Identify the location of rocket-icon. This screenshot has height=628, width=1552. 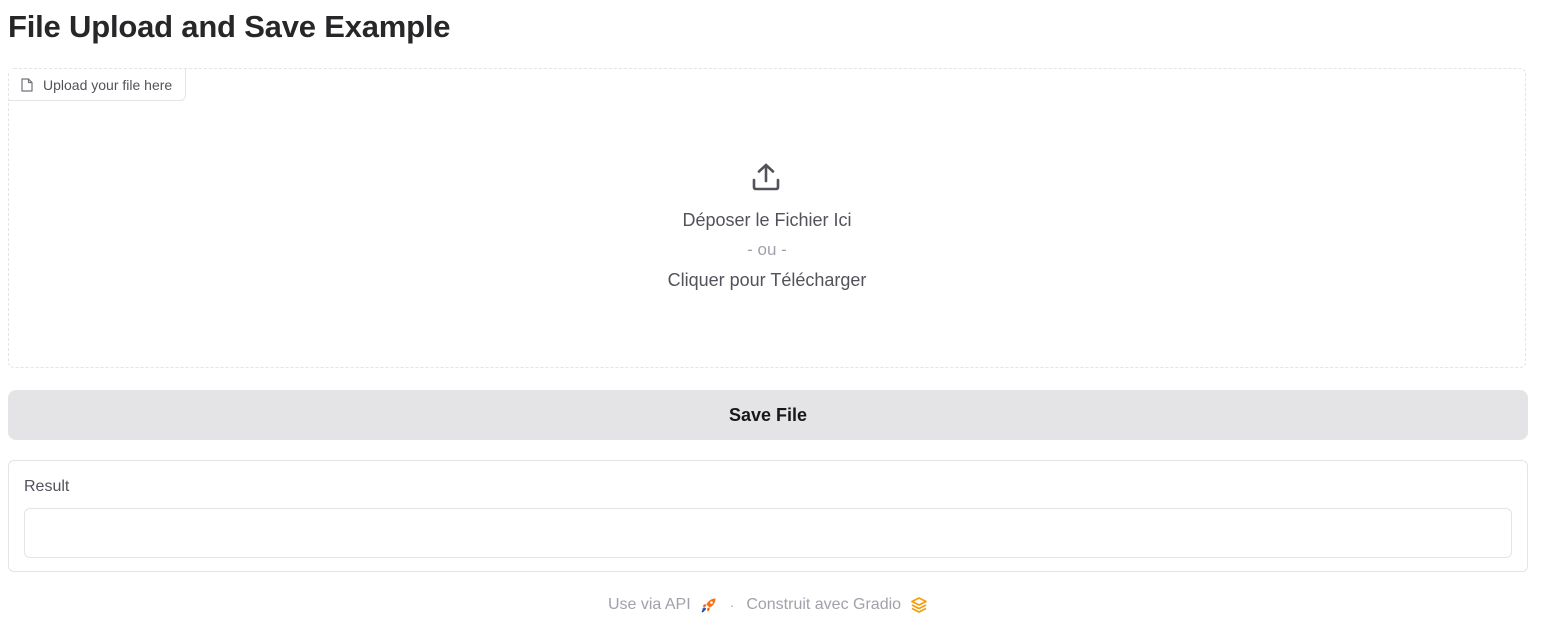
(709, 605).